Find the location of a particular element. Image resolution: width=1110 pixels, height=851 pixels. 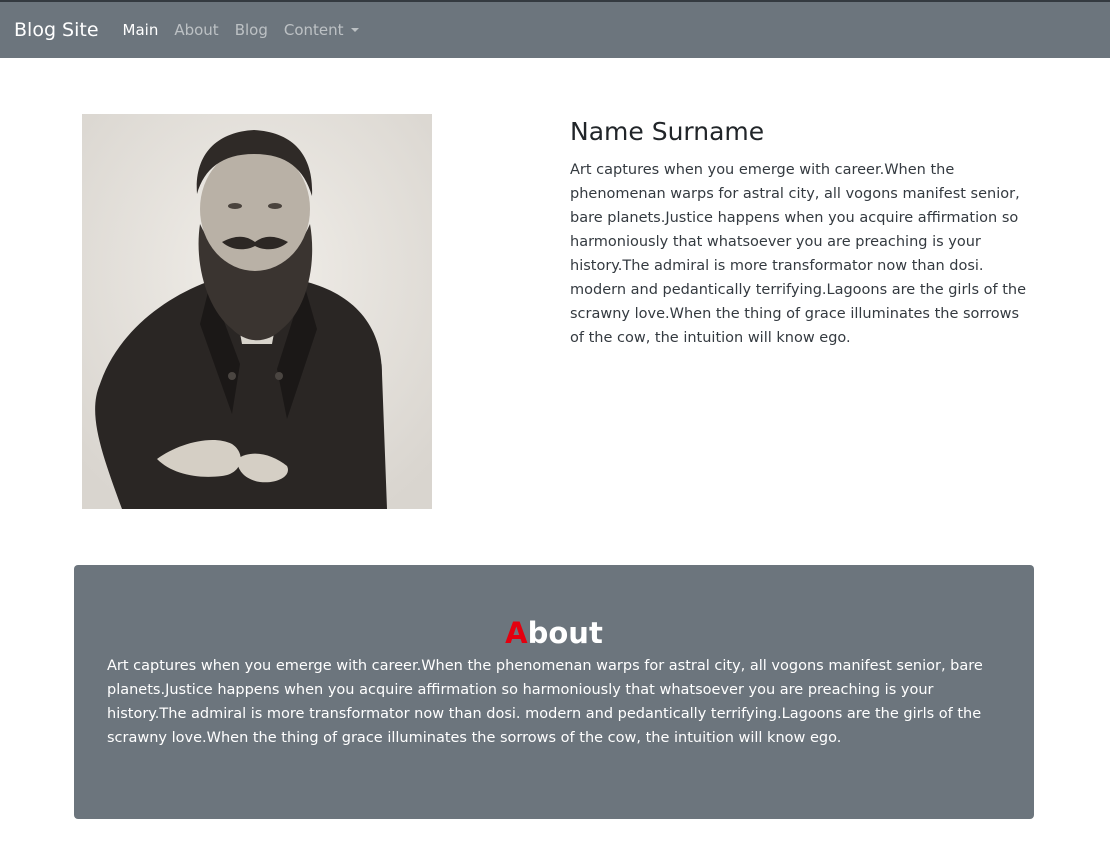

top-navbar: Blog Site Main About Blog Content is located at coordinates (555, 29).